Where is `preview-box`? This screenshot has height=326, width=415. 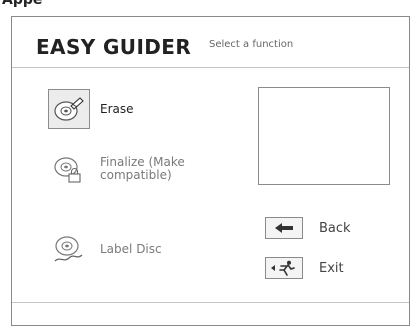
preview-box is located at coordinates (324, 136).